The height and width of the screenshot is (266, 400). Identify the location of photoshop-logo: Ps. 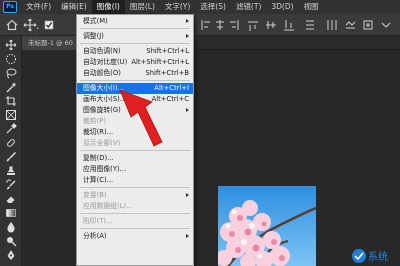
(10, 7).